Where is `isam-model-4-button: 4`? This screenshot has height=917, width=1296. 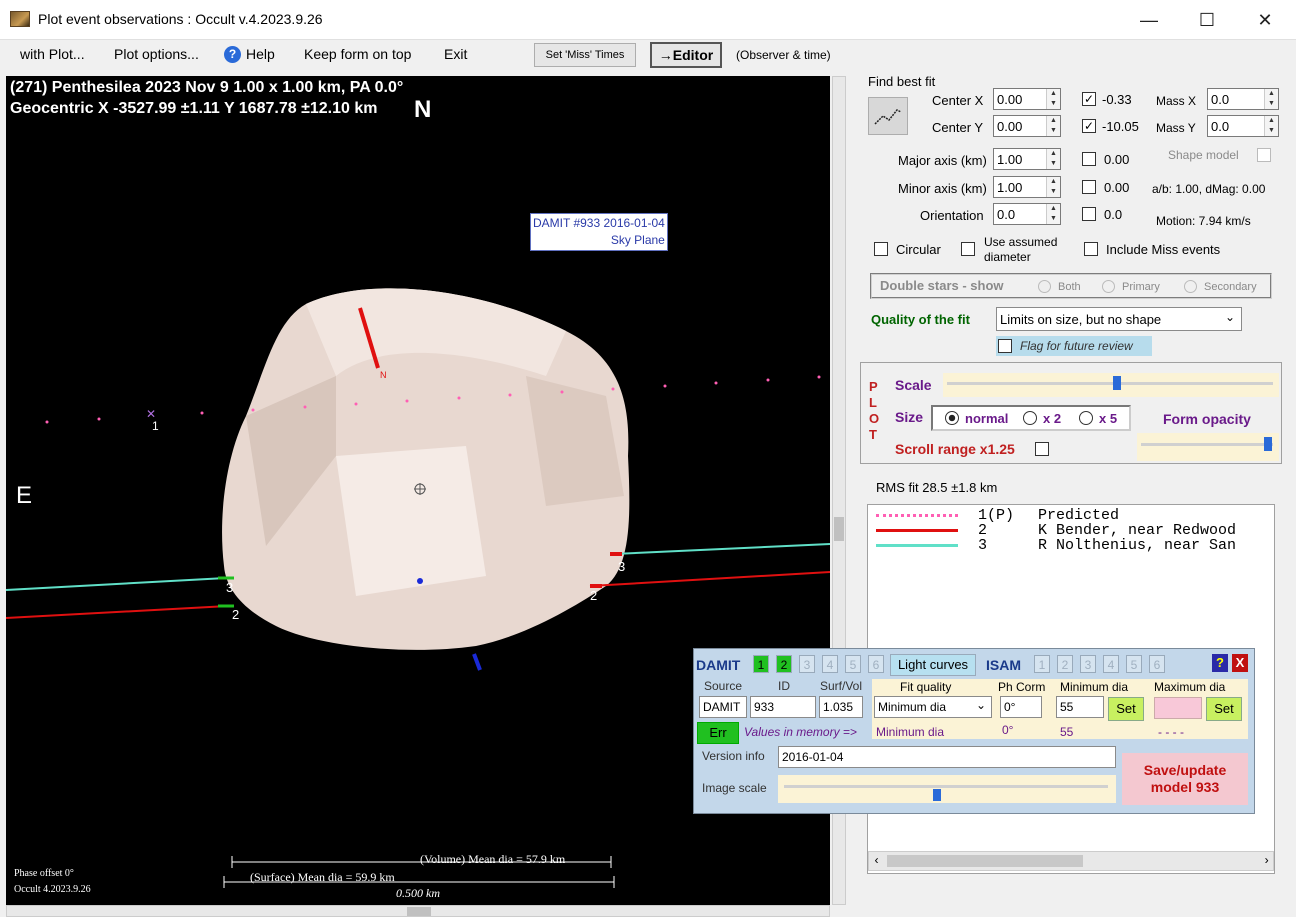 isam-model-4-button: 4 is located at coordinates (1111, 664).